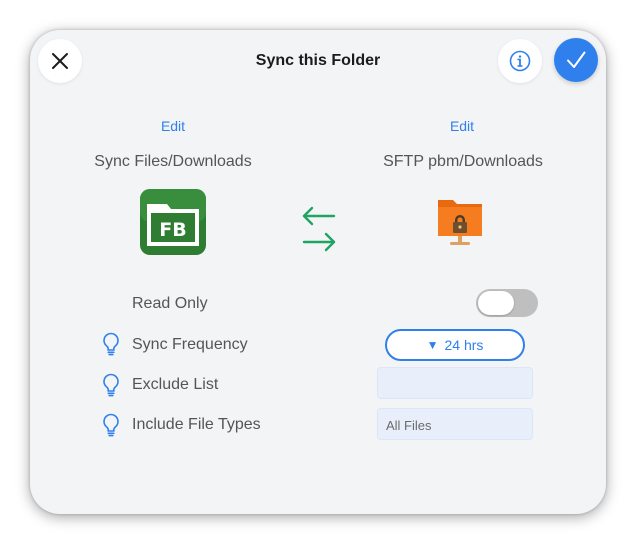 Image resolution: width=636 pixels, height=544 pixels. What do you see at coordinates (172, 230) in the screenshot?
I see `fb-icon-text: FB` at bounding box center [172, 230].